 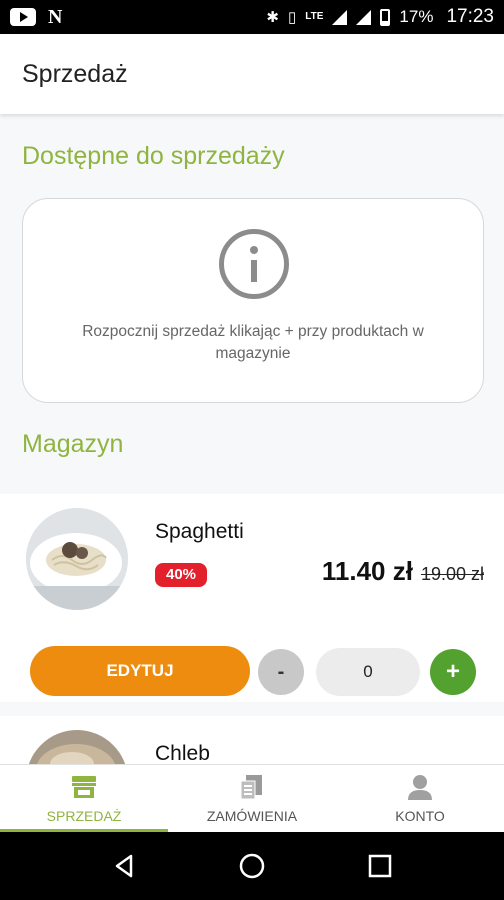 I want to click on home-button, so click(x=252, y=866).